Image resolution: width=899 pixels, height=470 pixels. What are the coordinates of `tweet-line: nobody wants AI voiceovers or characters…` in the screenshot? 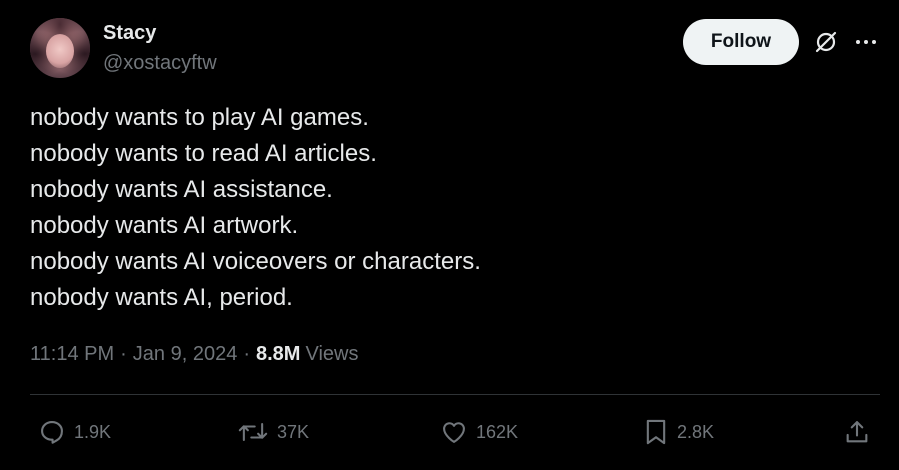 It's located at (255, 261).